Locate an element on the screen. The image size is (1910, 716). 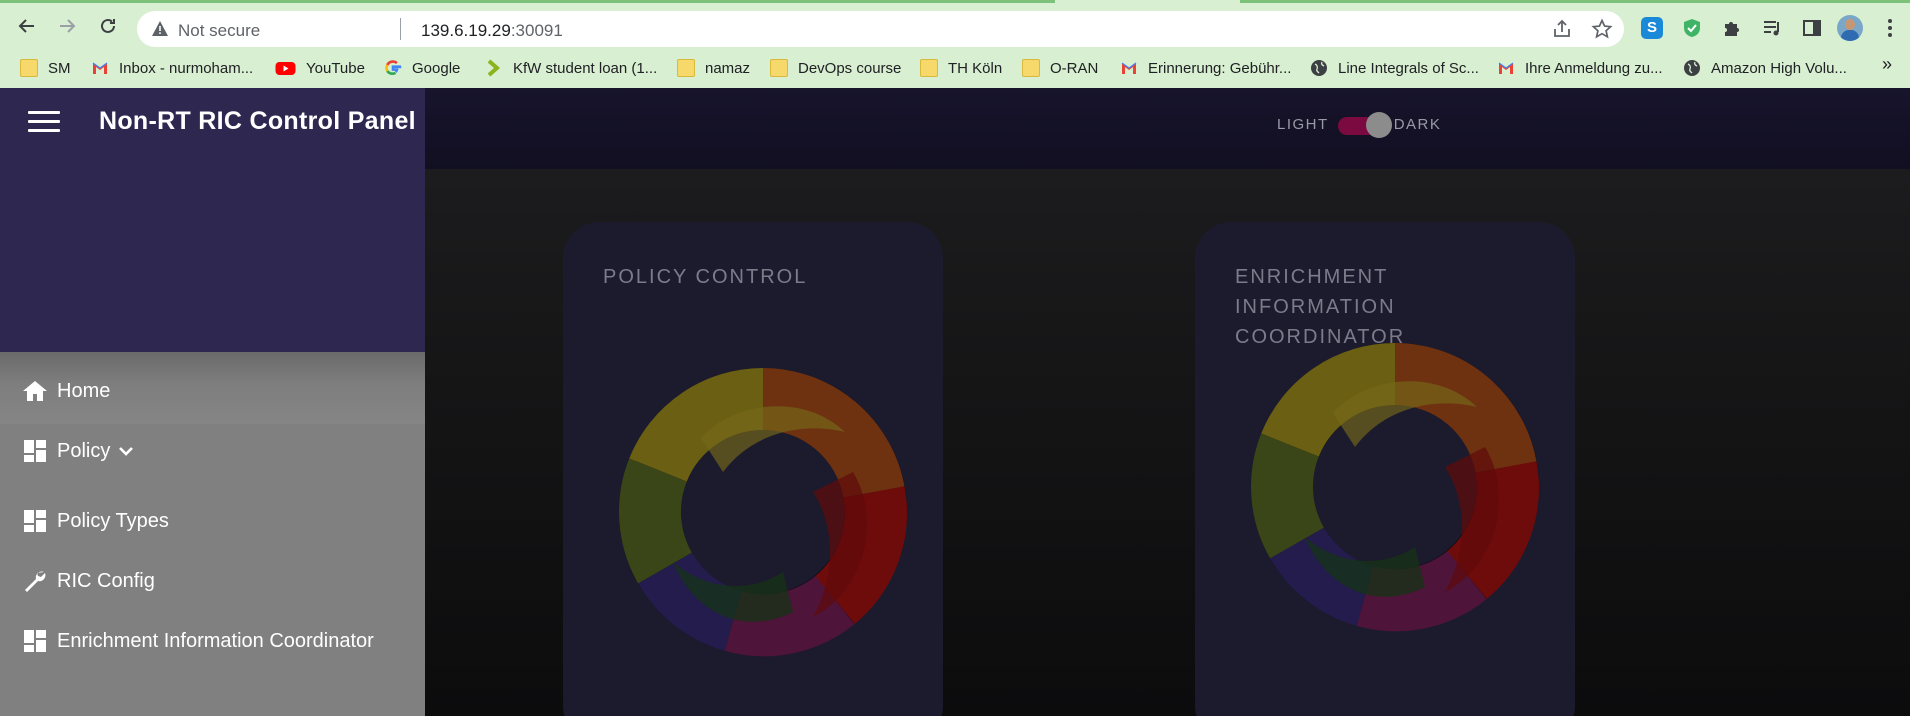
light-label: LIGHT is located at coordinates (1303, 124).